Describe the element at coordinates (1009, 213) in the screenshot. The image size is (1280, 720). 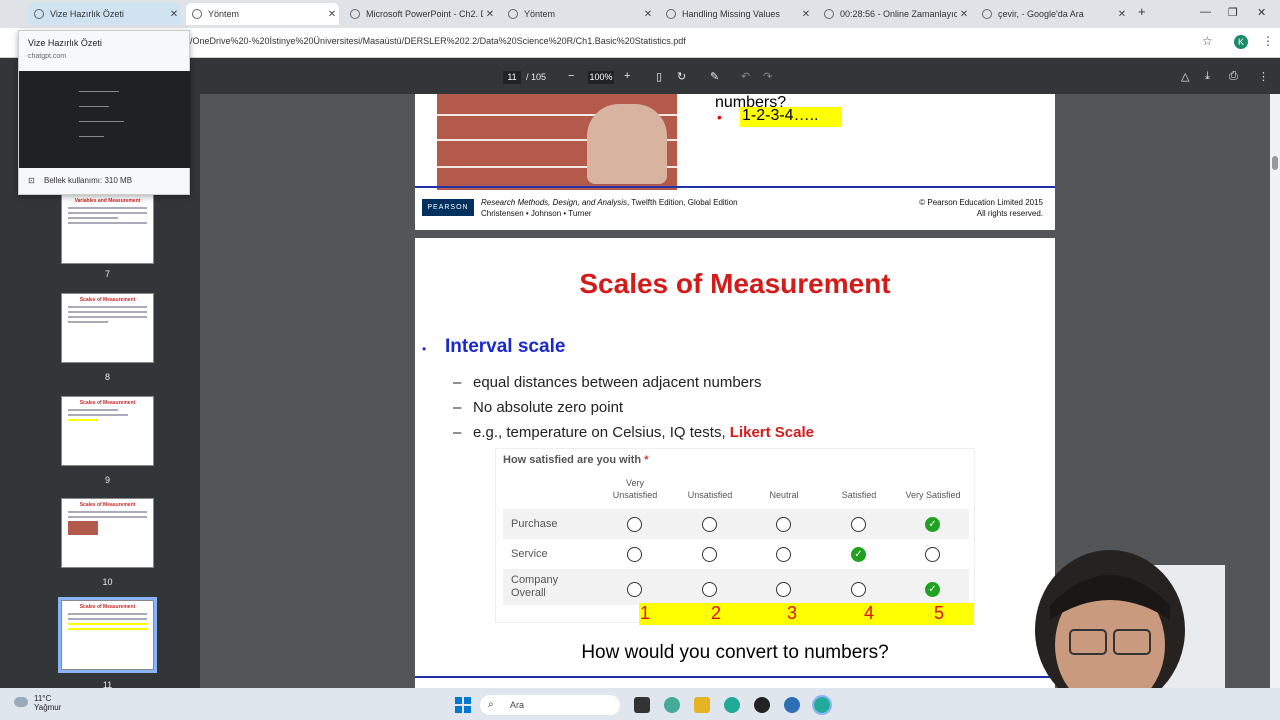
I see `copyright-line2: All rights reserved.` at that location.